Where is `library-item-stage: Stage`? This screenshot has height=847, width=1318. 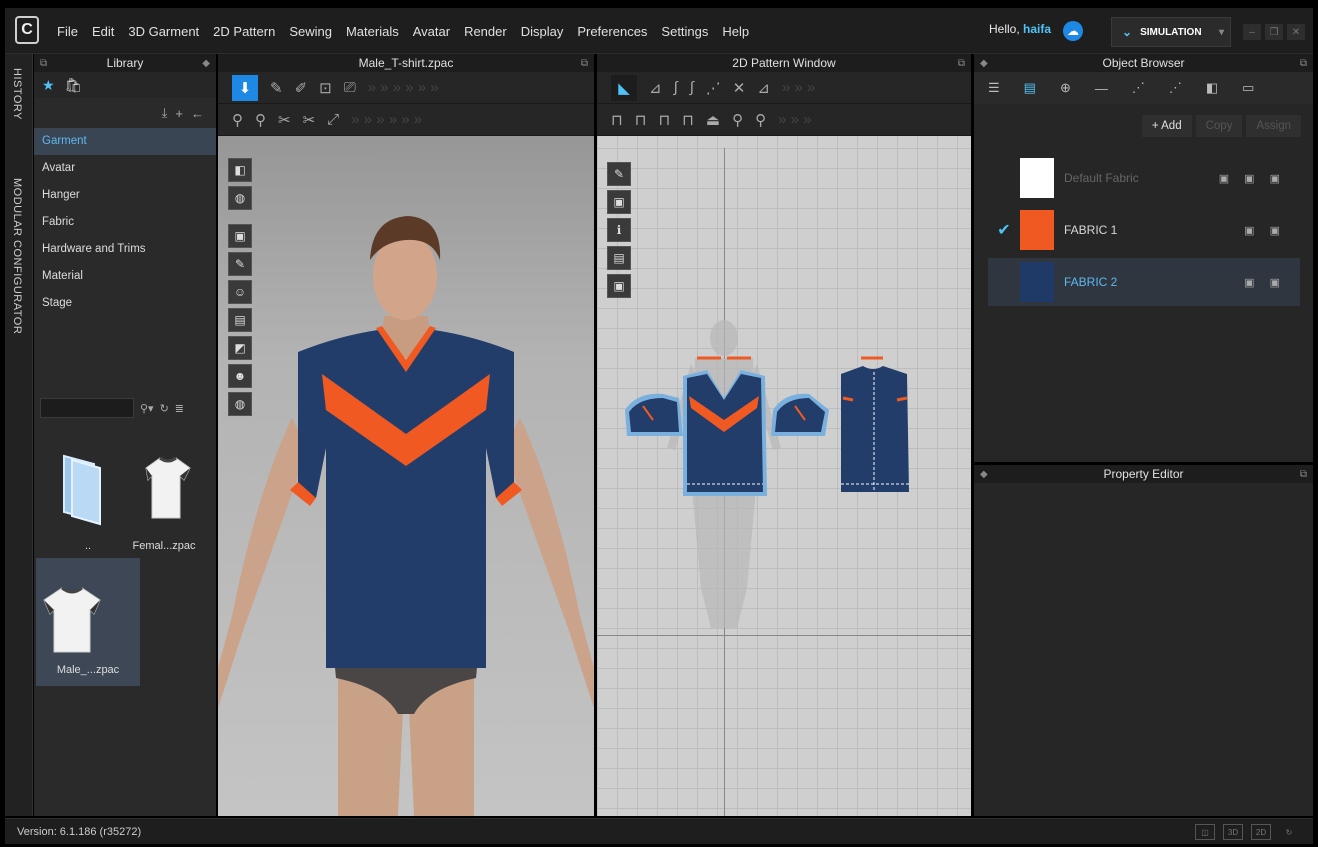 library-item-stage: Stage is located at coordinates (125, 303).